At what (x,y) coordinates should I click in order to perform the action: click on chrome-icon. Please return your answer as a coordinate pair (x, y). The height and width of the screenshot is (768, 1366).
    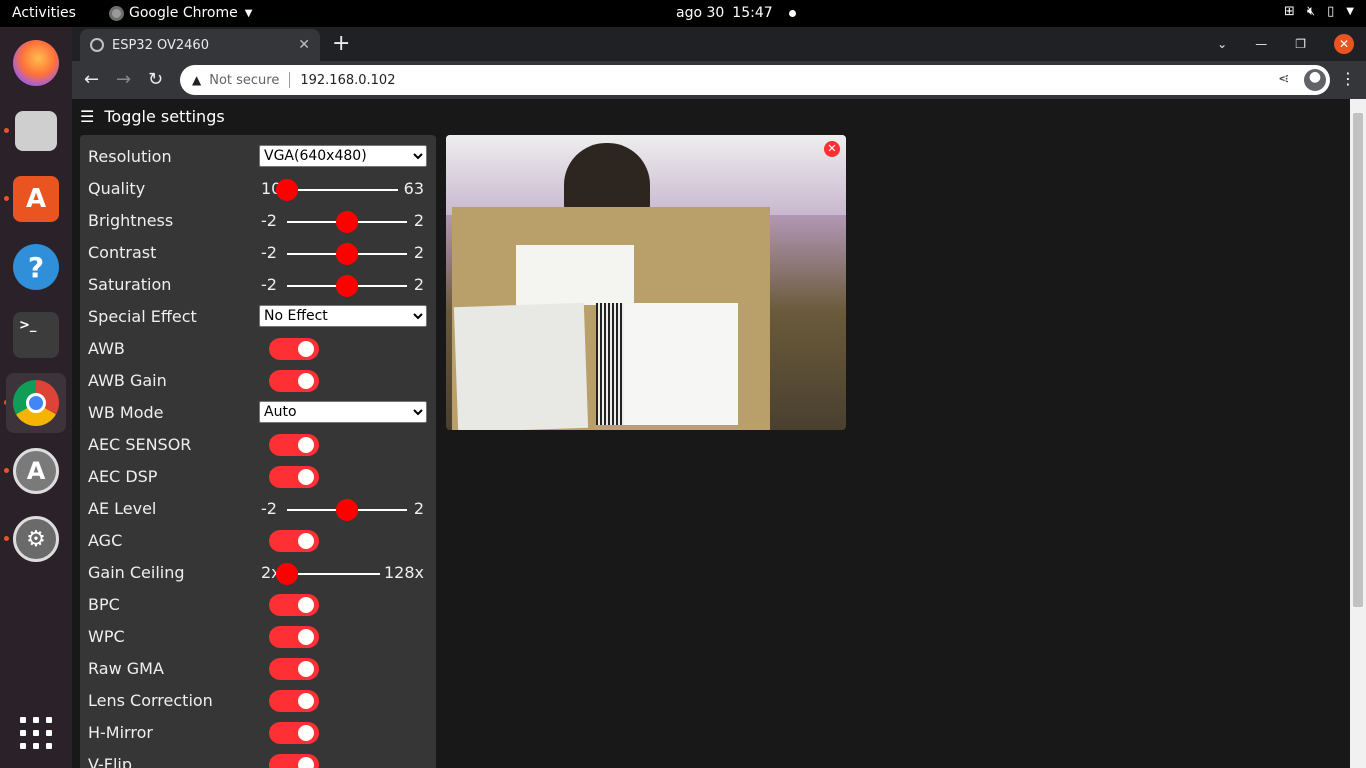
    Looking at the image, I should click on (36, 403).